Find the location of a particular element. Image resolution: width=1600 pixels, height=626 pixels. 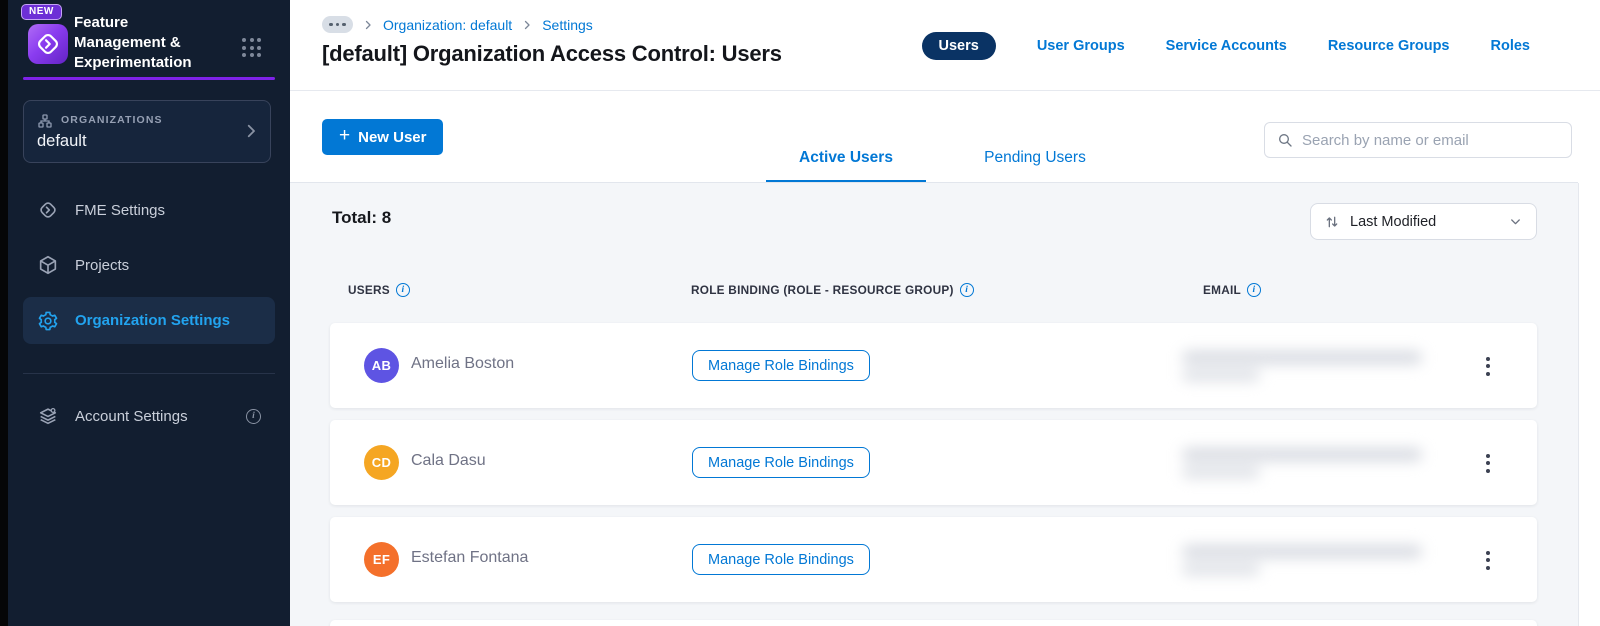

app-title: Feature Management & Experimentation is located at coordinates (133, 42).